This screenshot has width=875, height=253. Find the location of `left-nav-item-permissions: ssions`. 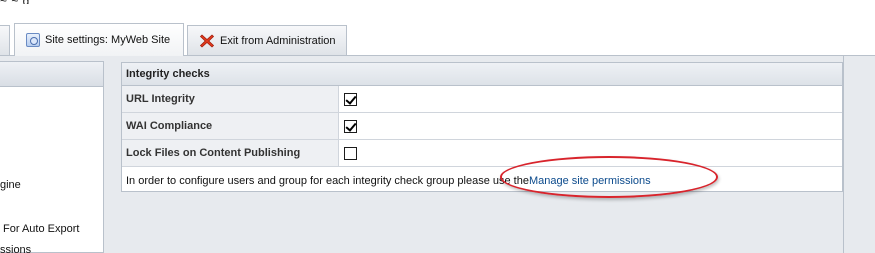

left-nav-item-permissions: ssions is located at coordinates (15, 248).